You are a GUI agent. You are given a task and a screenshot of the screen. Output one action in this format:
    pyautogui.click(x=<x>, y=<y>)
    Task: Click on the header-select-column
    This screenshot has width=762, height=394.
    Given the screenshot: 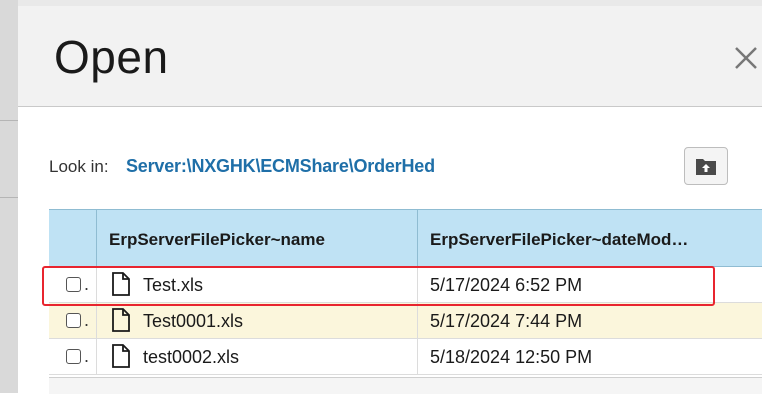 What is the action you would take?
    pyautogui.click(x=72, y=238)
    